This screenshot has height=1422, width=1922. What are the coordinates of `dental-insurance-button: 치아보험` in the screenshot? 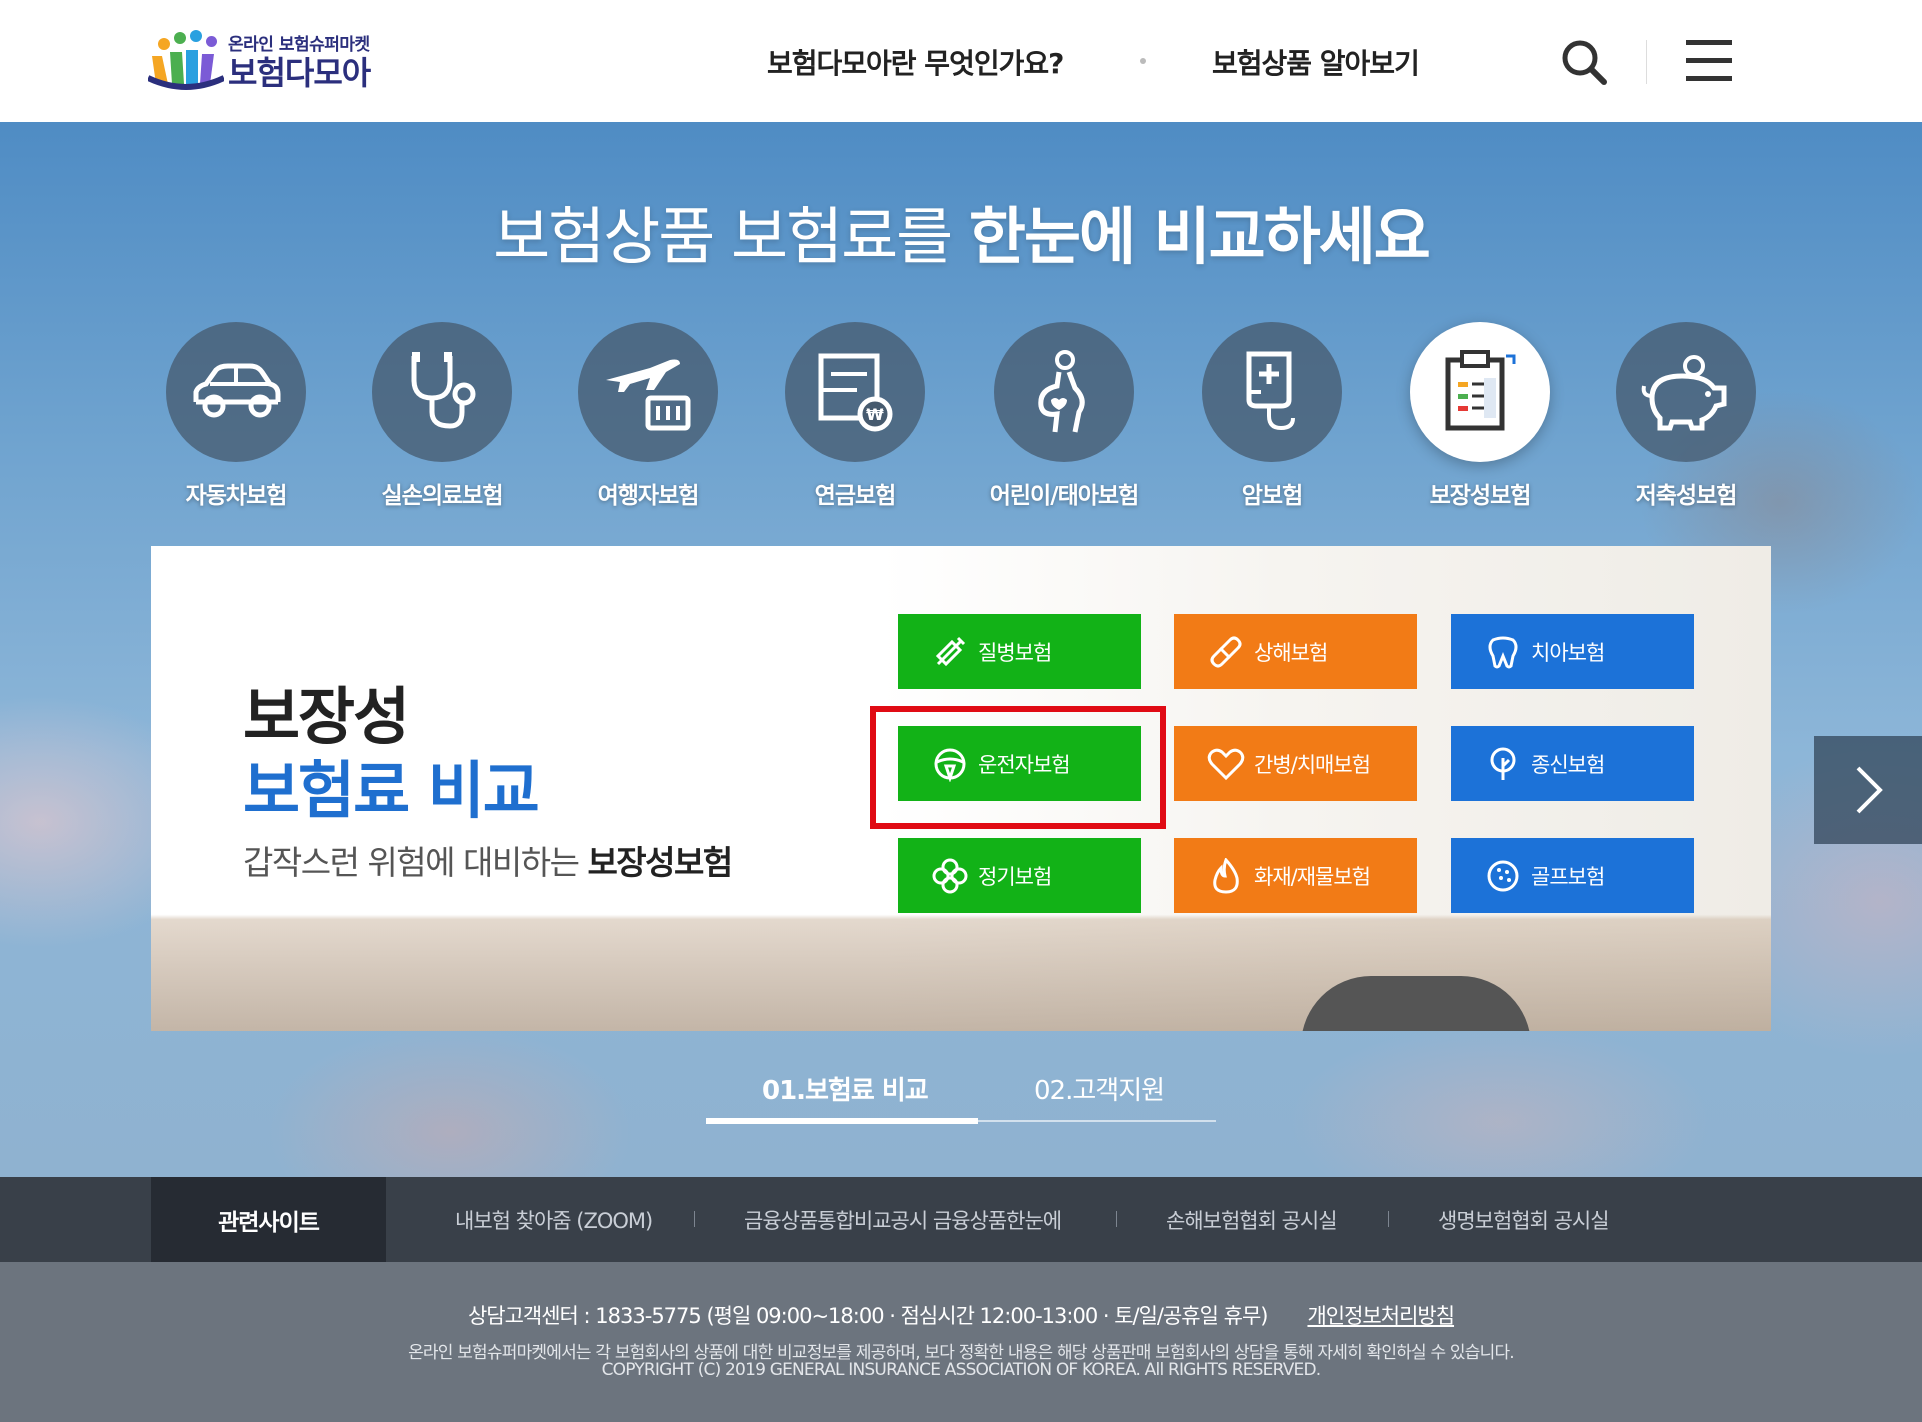 It's located at (1572, 651).